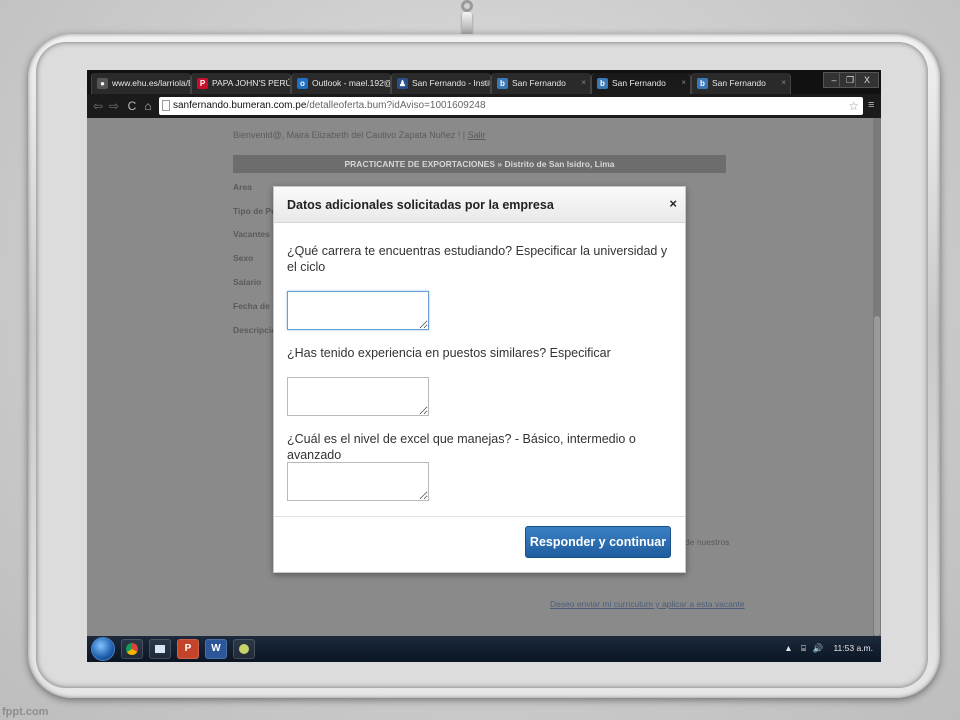  Describe the element at coordinates (853, 106) in the screenshot. I see `bookmark-star-icon: ☆` at that location.